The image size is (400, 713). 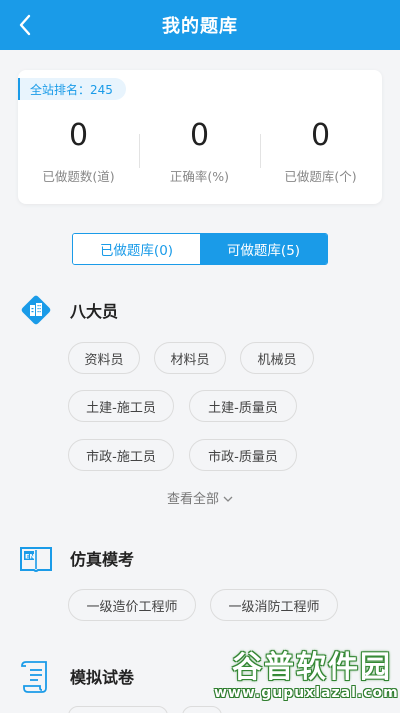 I want to click on chip-data-clerk: 资料员, so click(x=104, y=358).